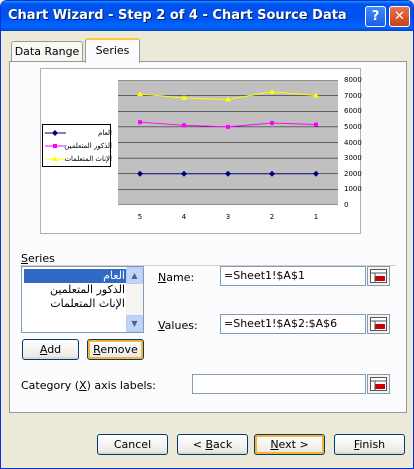 The image size is (414, 469). What do you see at coordinates (134, 323) in the screenshot?
I see `scroll-down-icon: ▼` at bounding box center [134, 323].